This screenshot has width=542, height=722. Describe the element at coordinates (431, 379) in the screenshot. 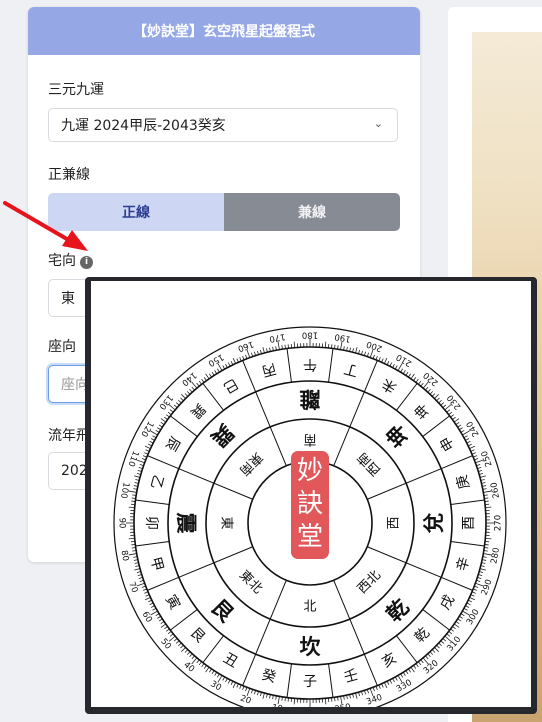

I see `degree-label: 220` at that location.